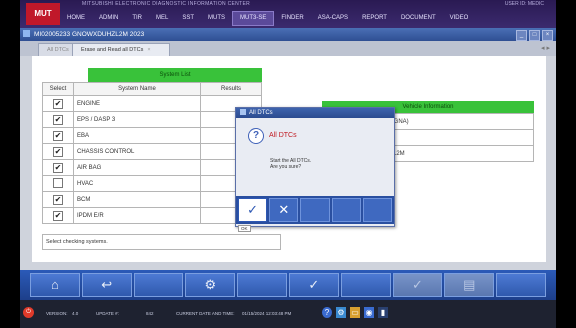 The height and width of the screenshot is (328, 576). What do you see at coordinates (417, 285) in the screenshot?
I see `confirm-check-button: ✓` at bounding box center [417, 285].